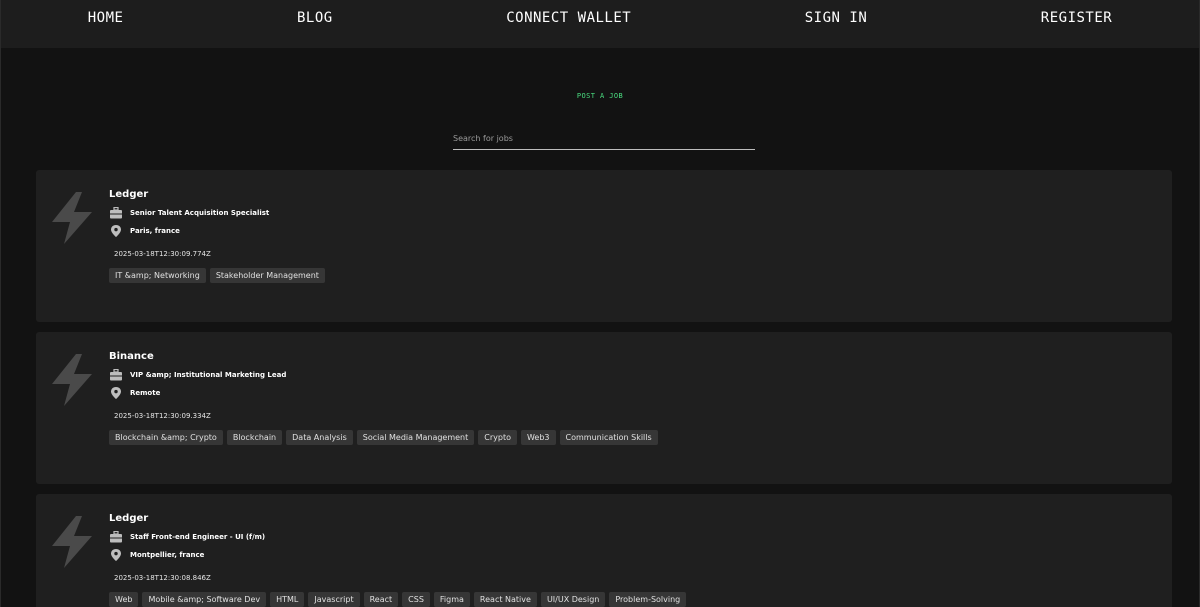 The width and height of the screenshot is (1200, 607). I want to click on nav-home-link: HOME, so click(106, 18).